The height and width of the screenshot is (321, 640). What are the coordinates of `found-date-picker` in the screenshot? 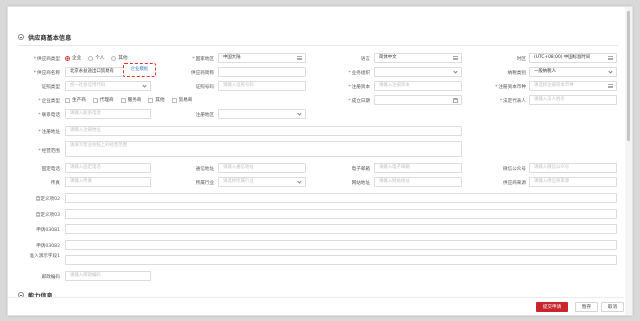 It's located at (418, 100).